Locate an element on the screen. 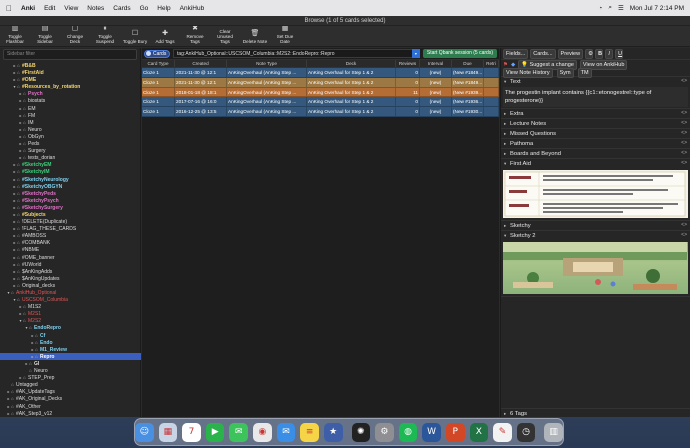  sidebar-item: ▸ ⌂ #AK_UpdateTags is located at coordinates (70, 391).